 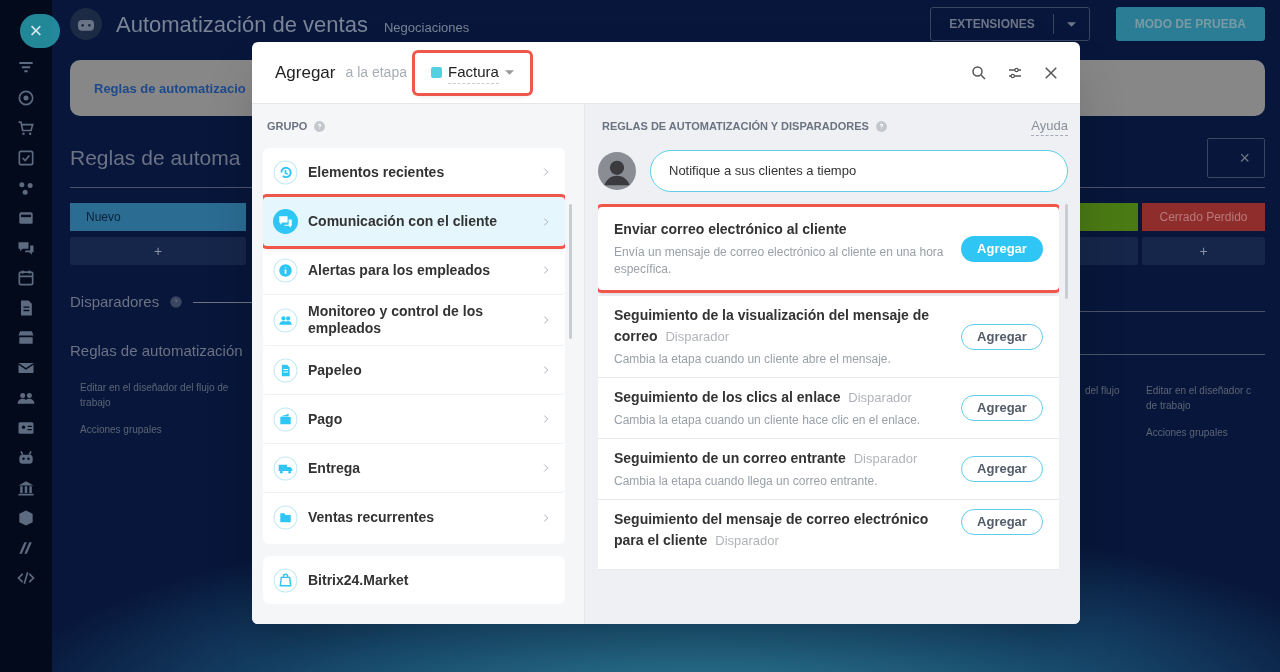 What do you see at coordinates (285, 517) in the screenshot?
I see `folder-icon` at bounding box center [285, 517].